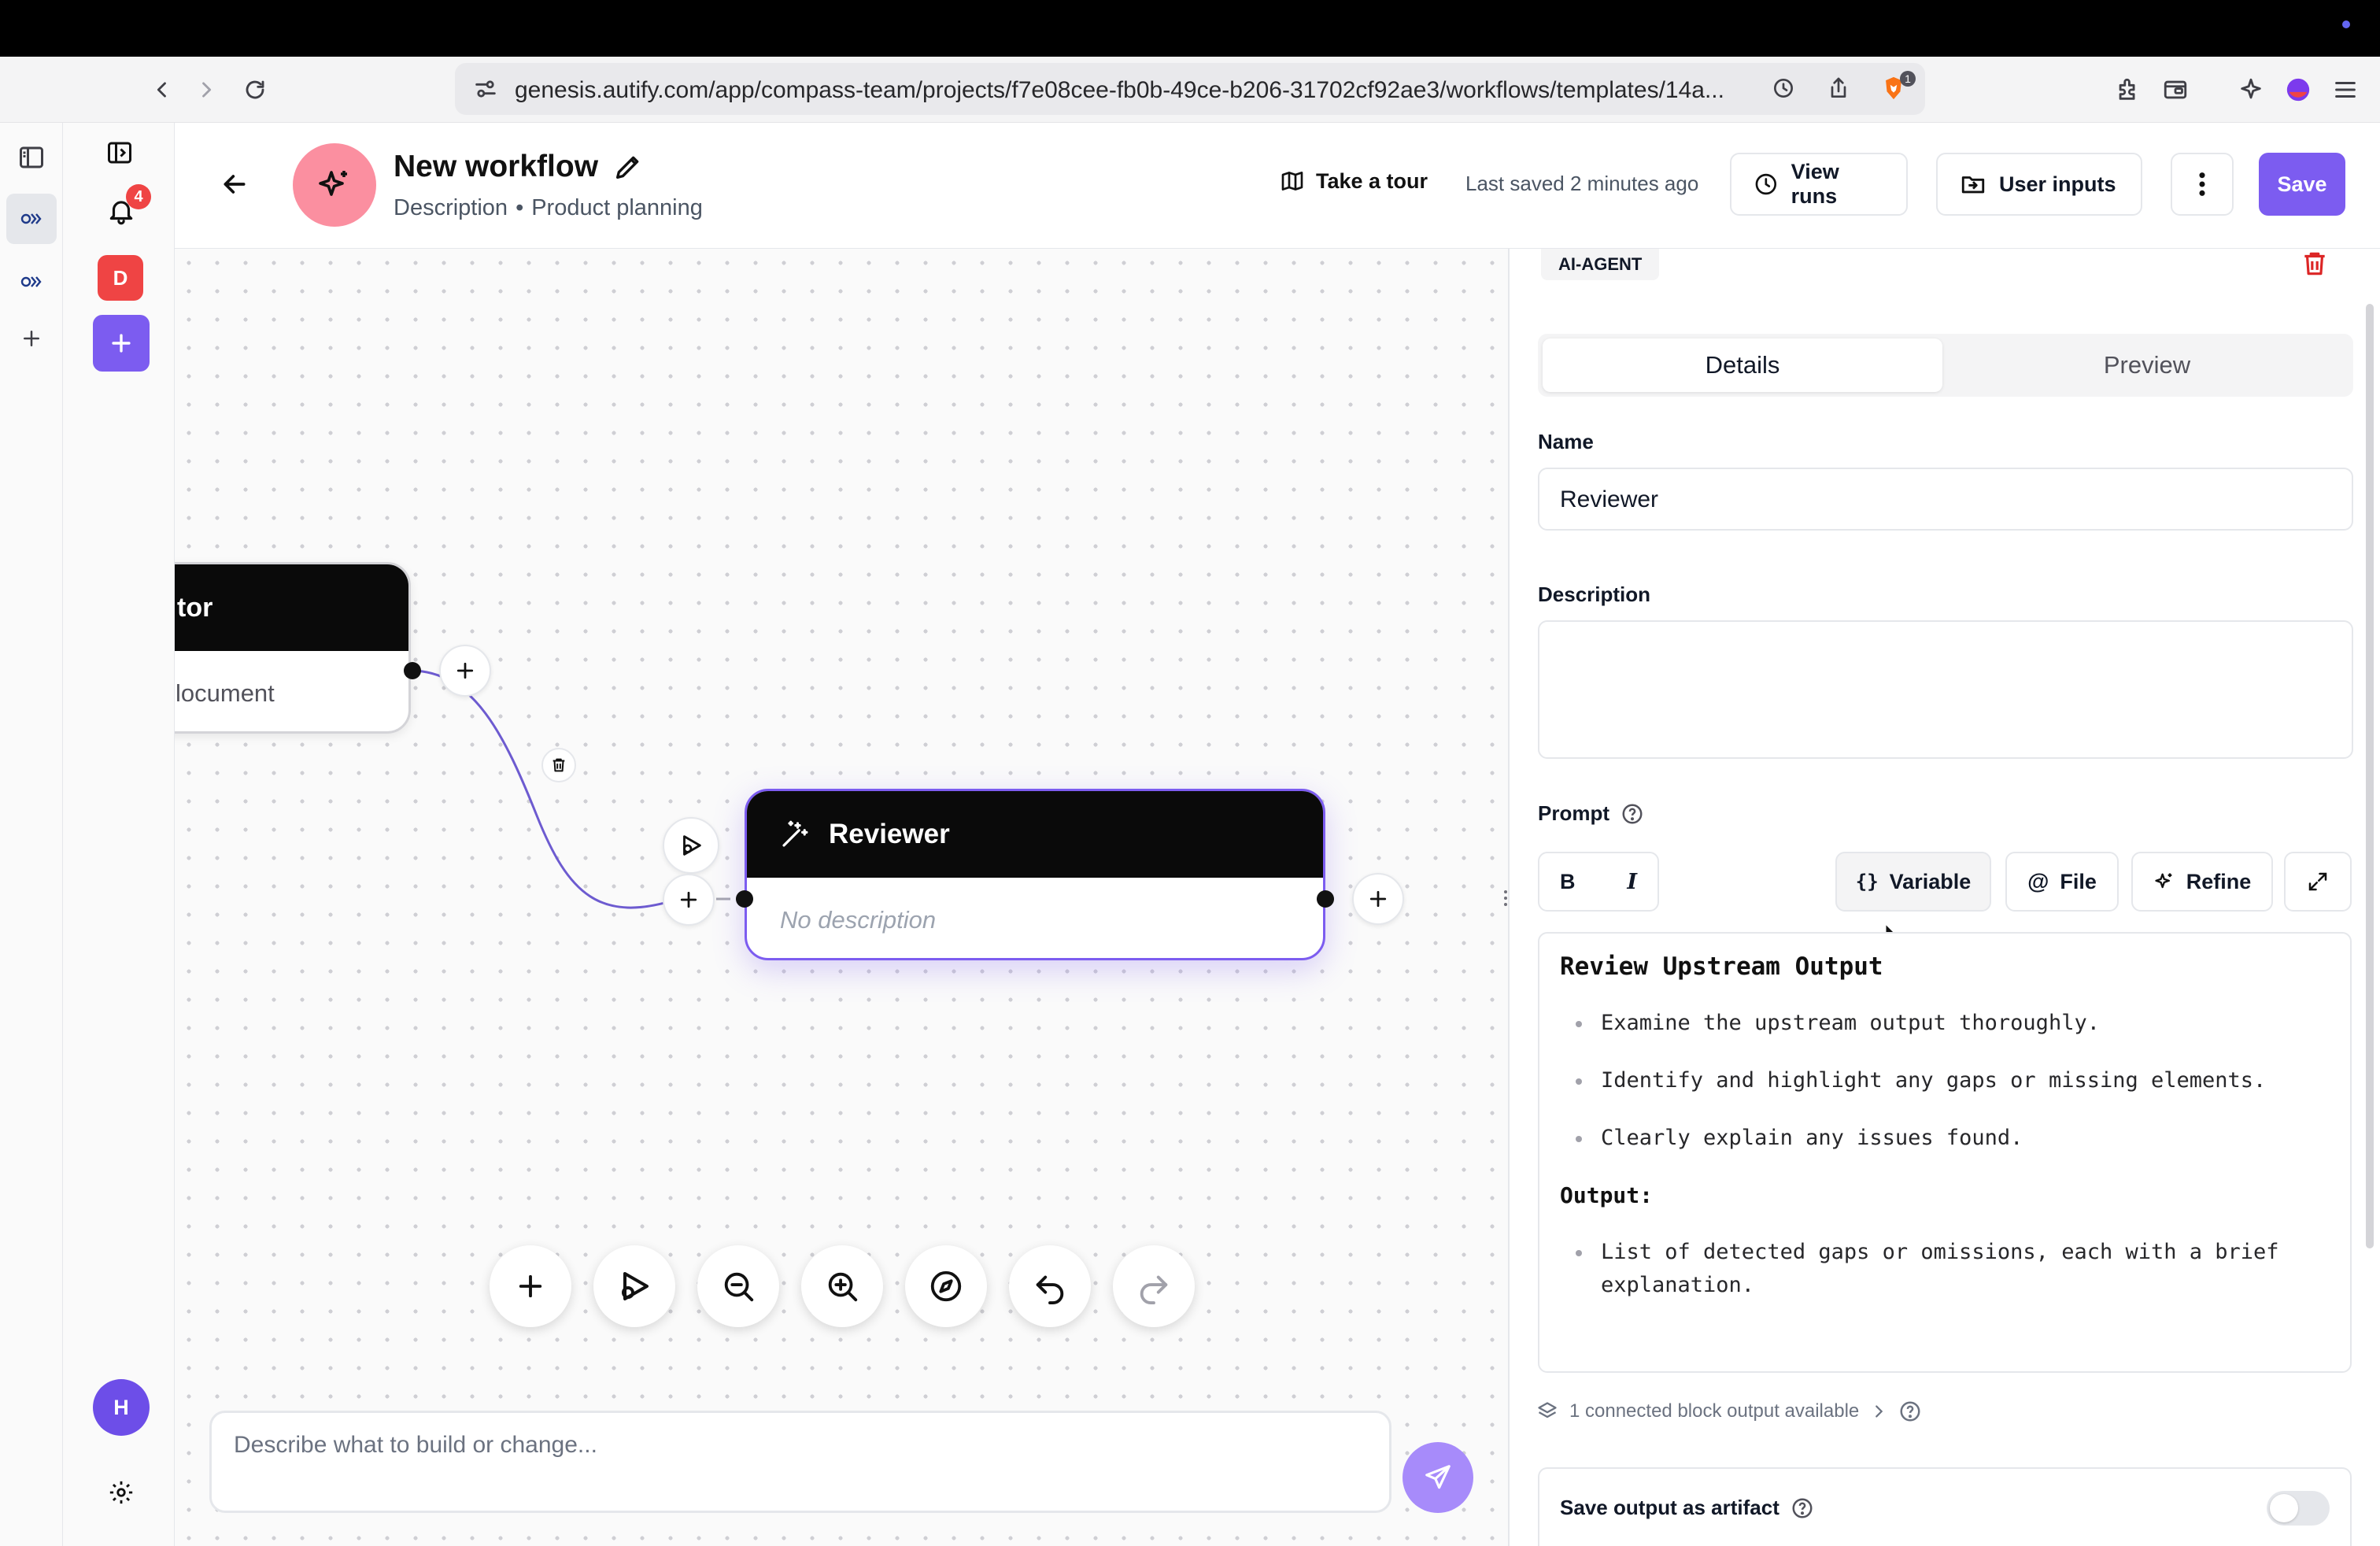  Describe the element at coordinates (1721, 967) in the screenshot. I see `prompt-heading: Review Upstream Output` at that location.